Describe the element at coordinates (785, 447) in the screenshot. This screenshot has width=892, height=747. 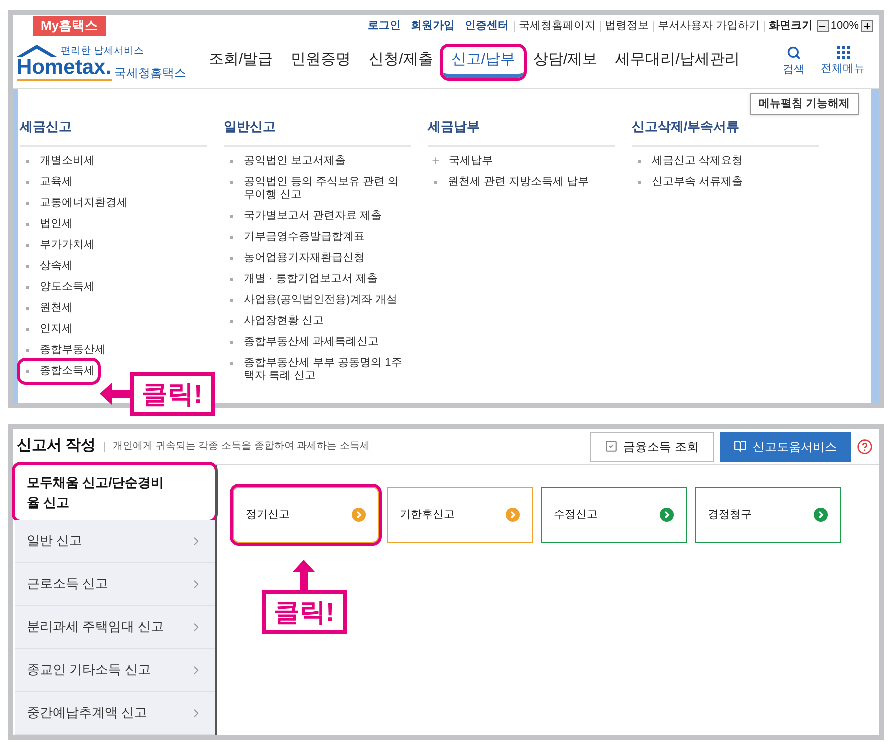
I see `help-service-button: 신고도움서비스` at that location.